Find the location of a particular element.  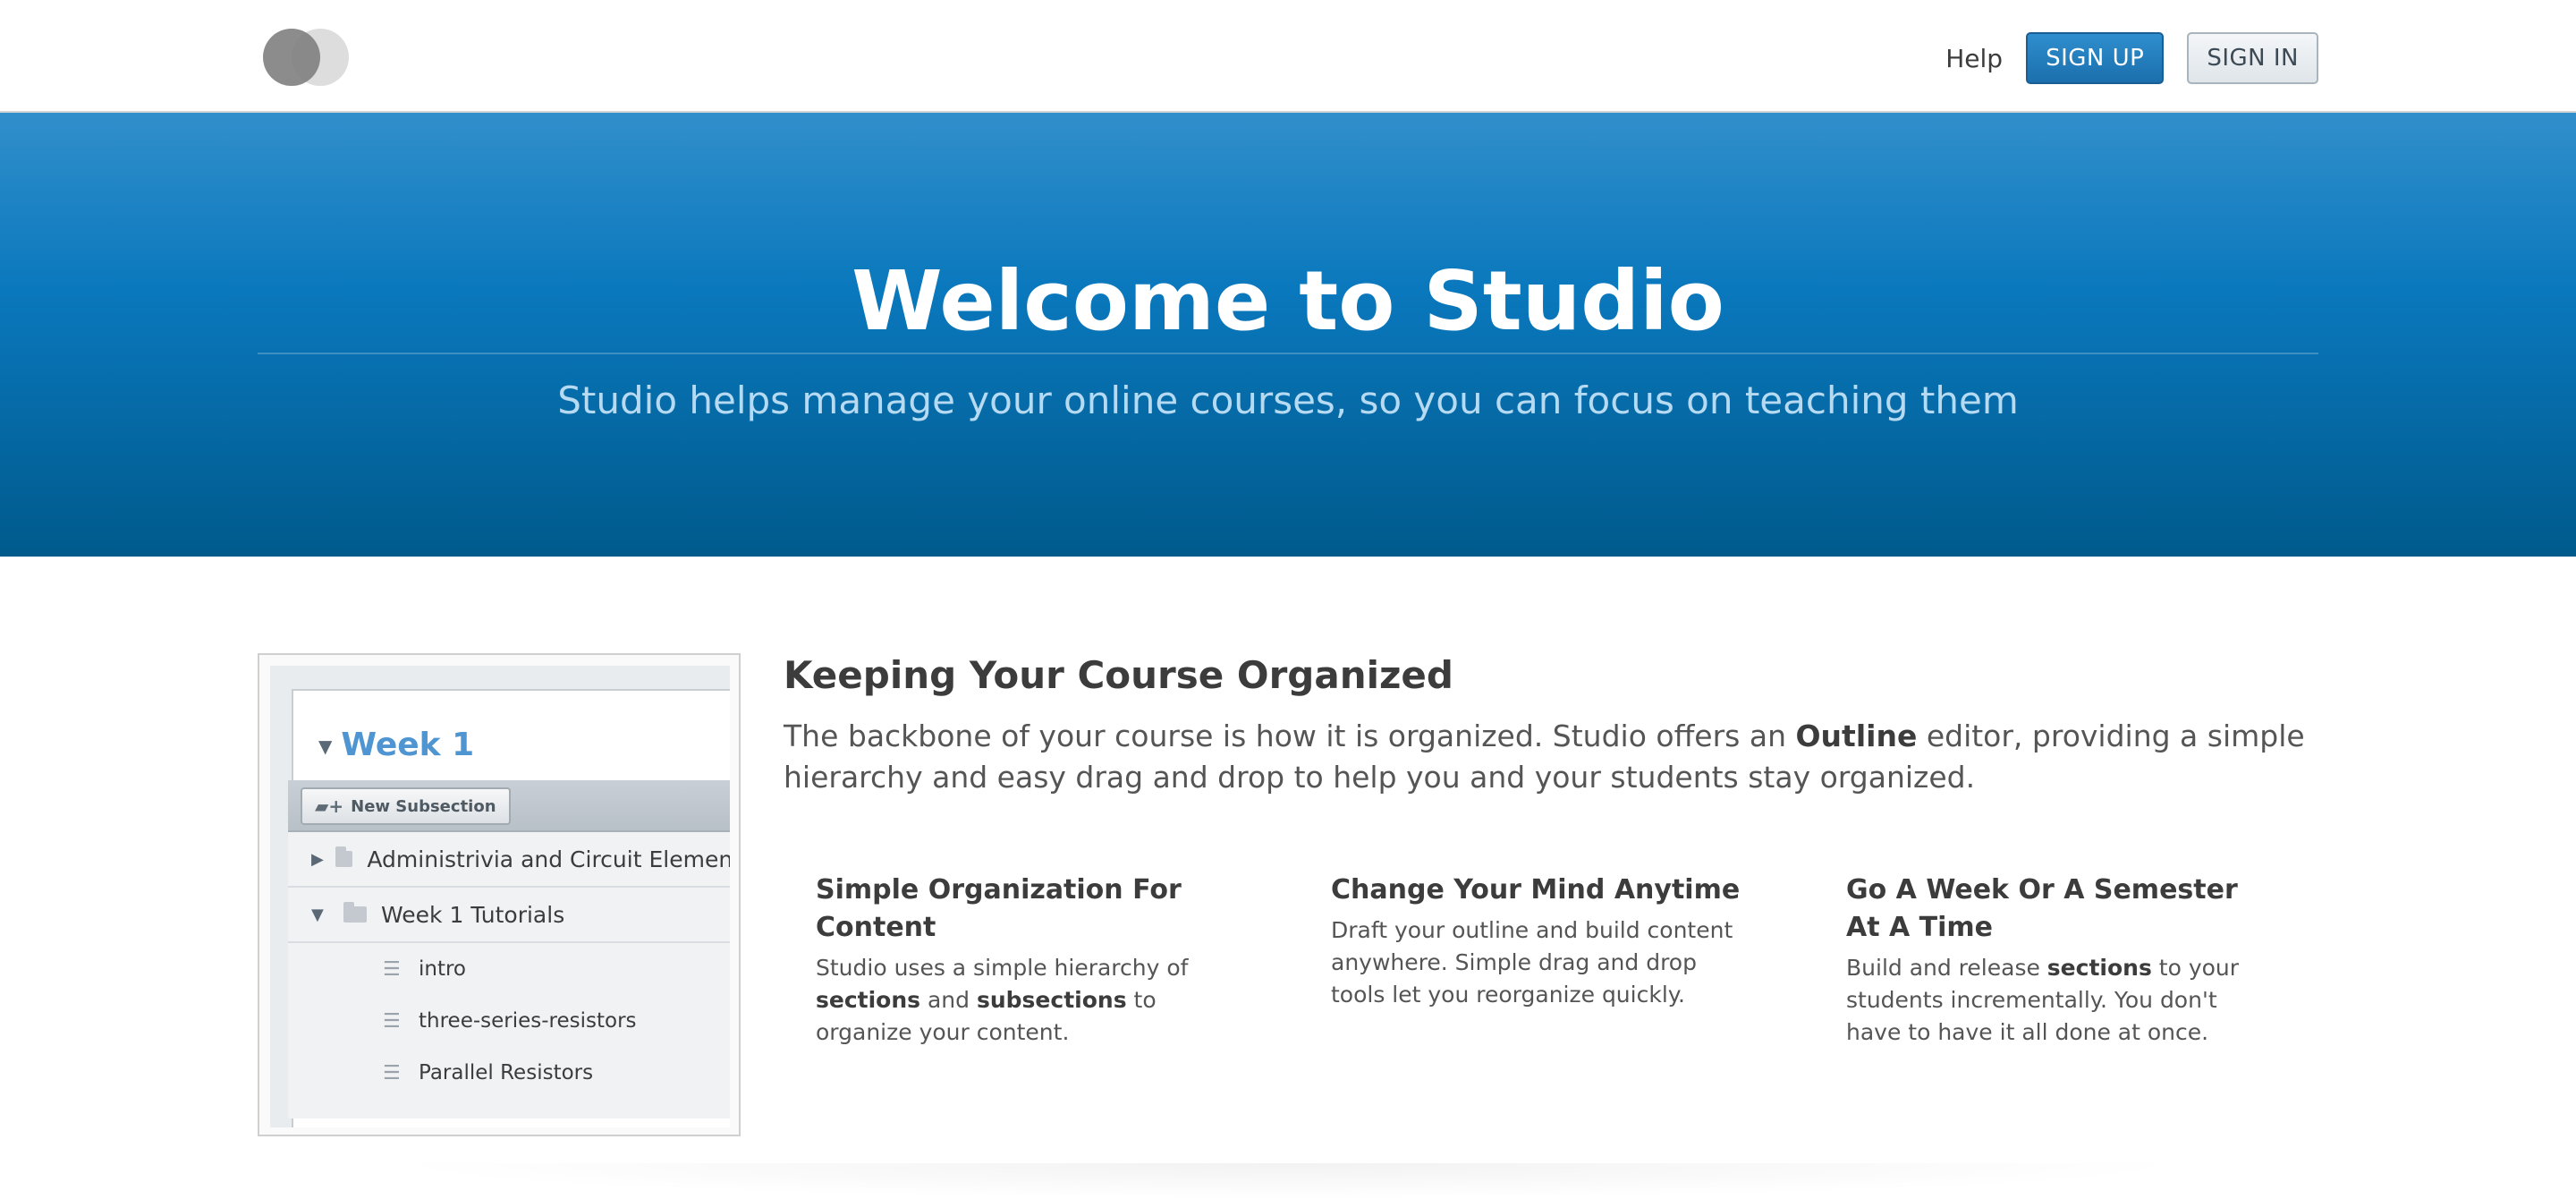

expanded-triangle-icon: ▼ is located at coordinates (317, 914).